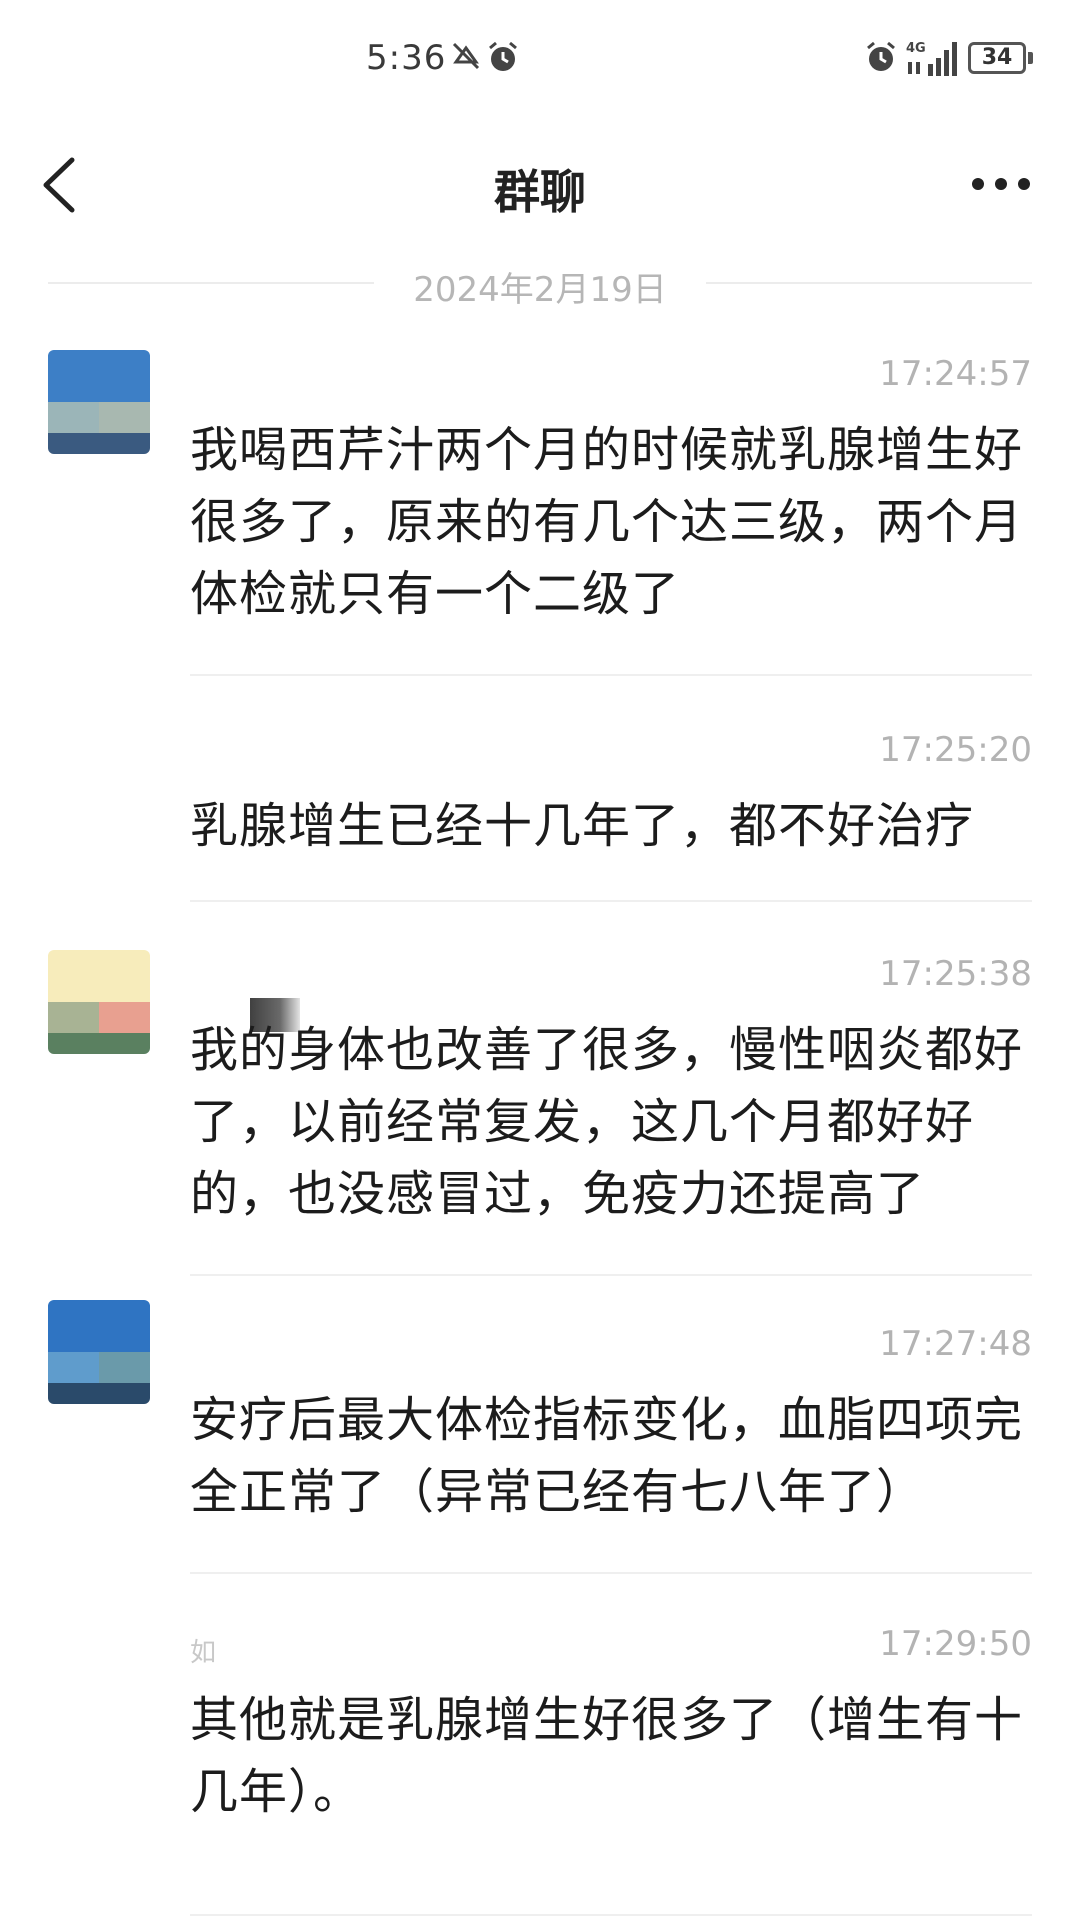 The height and width of the screenshot is (1922, 1080). I want to click on chat-header: 群聊, so click(540, 185).